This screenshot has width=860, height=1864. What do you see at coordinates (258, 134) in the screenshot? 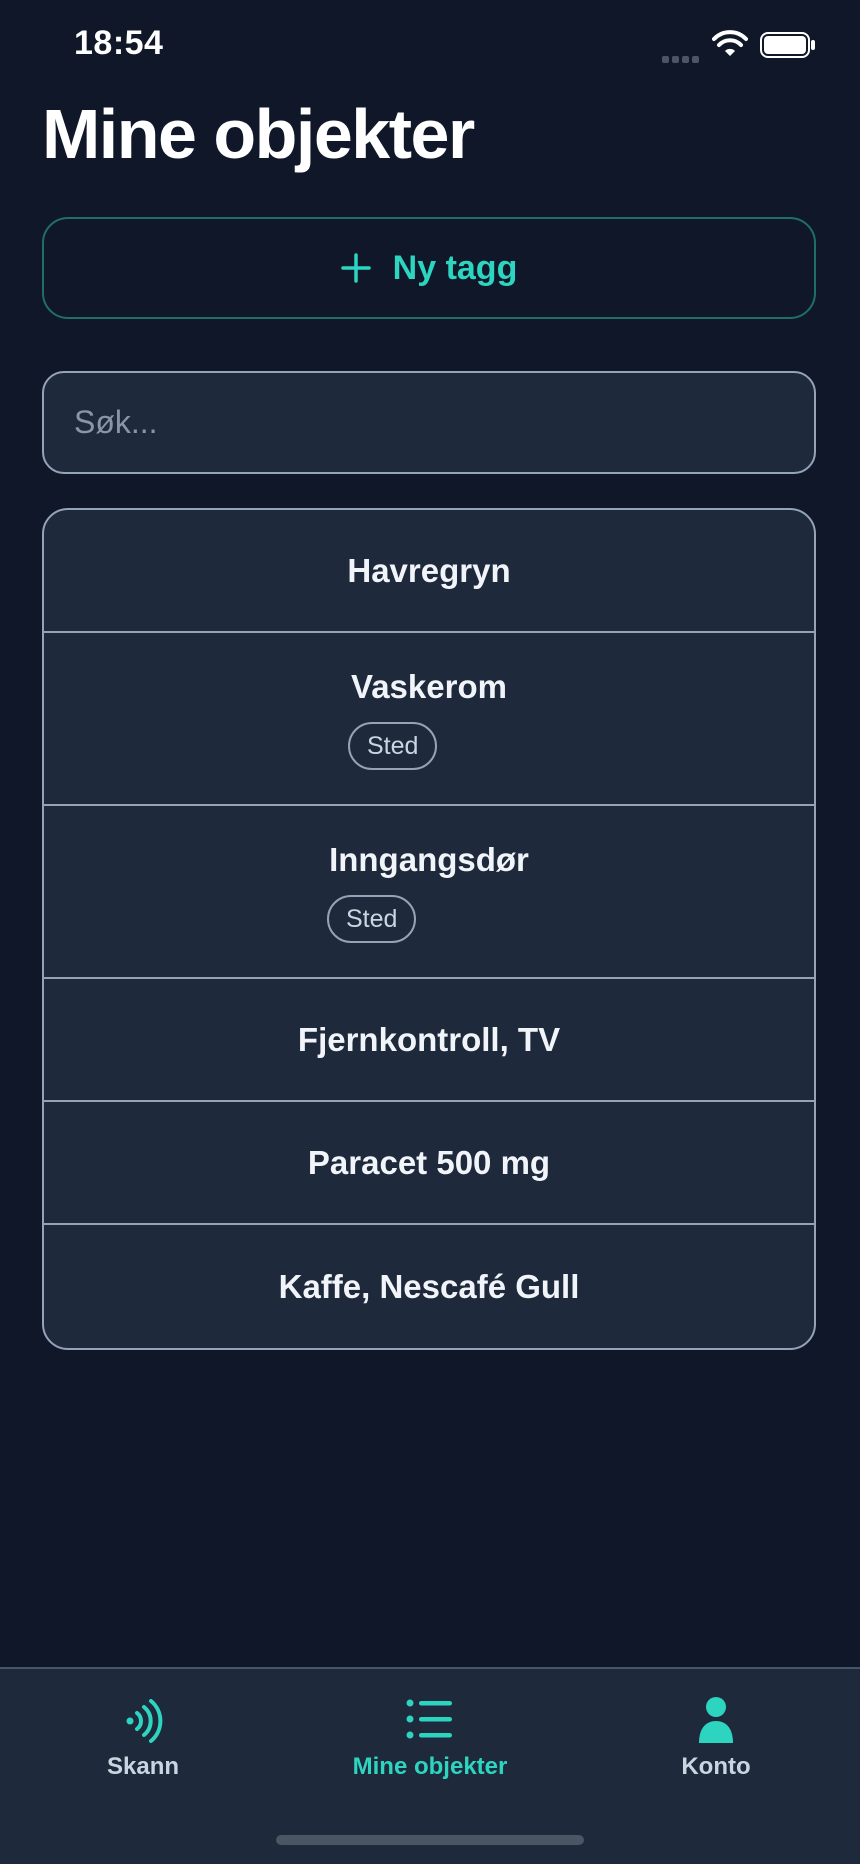
I see `page-title: Mine objekter` at bounding box center [258, 134].